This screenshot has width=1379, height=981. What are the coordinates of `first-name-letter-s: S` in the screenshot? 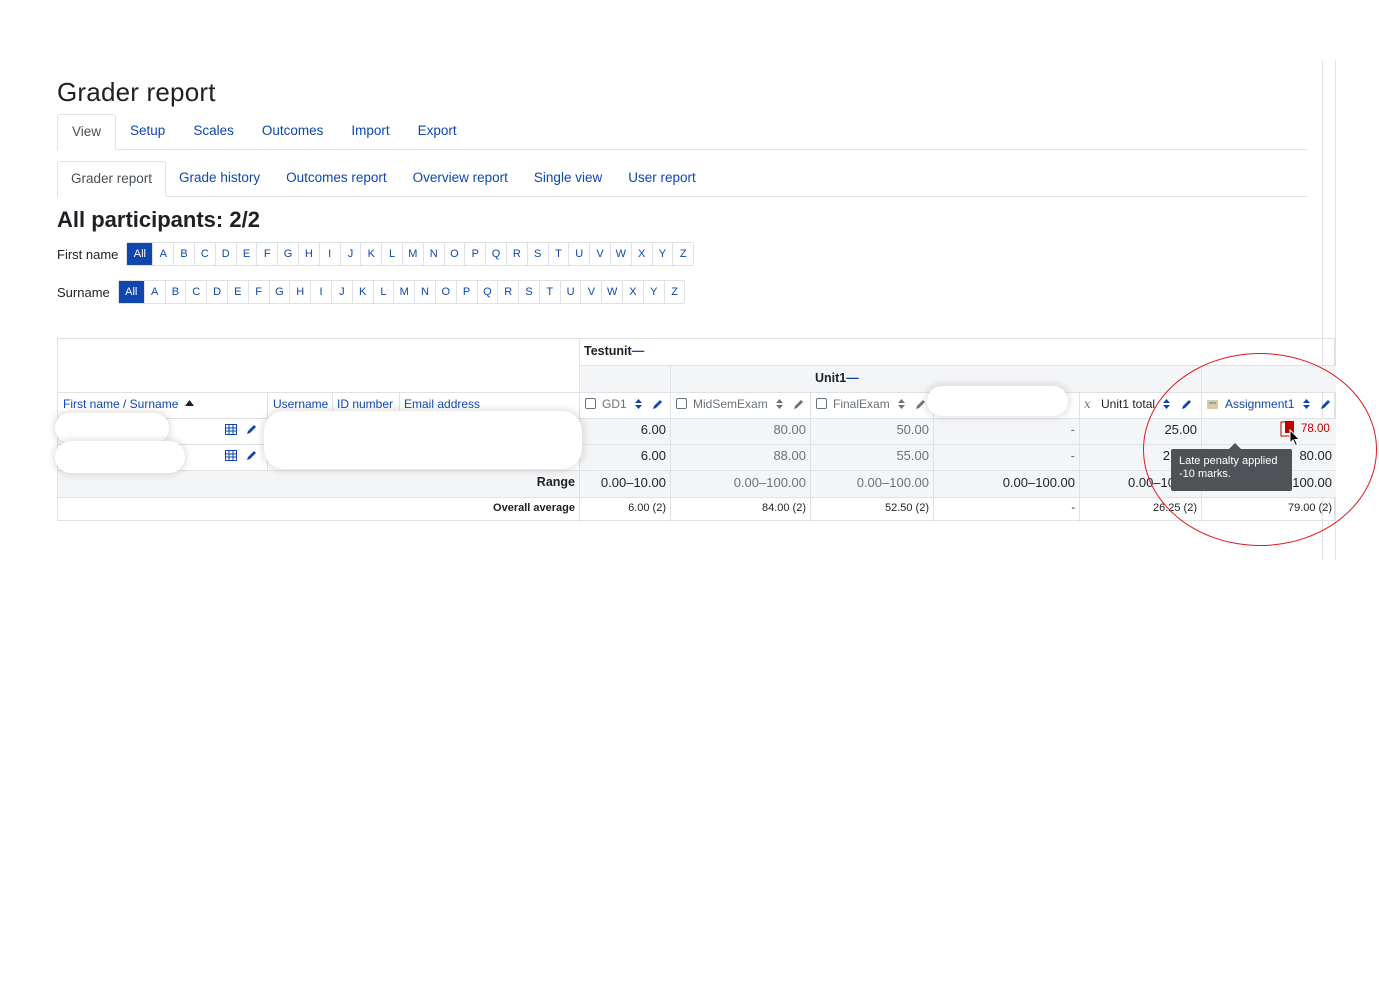 It's located at (537, 254).